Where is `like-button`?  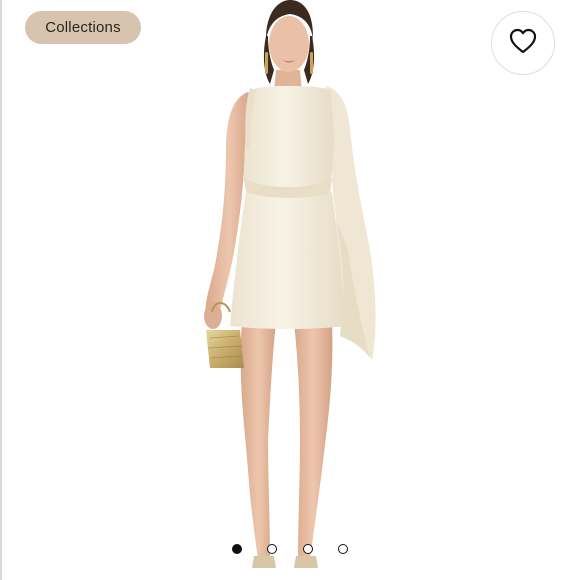 like-button is located at coordinates (523, 43).